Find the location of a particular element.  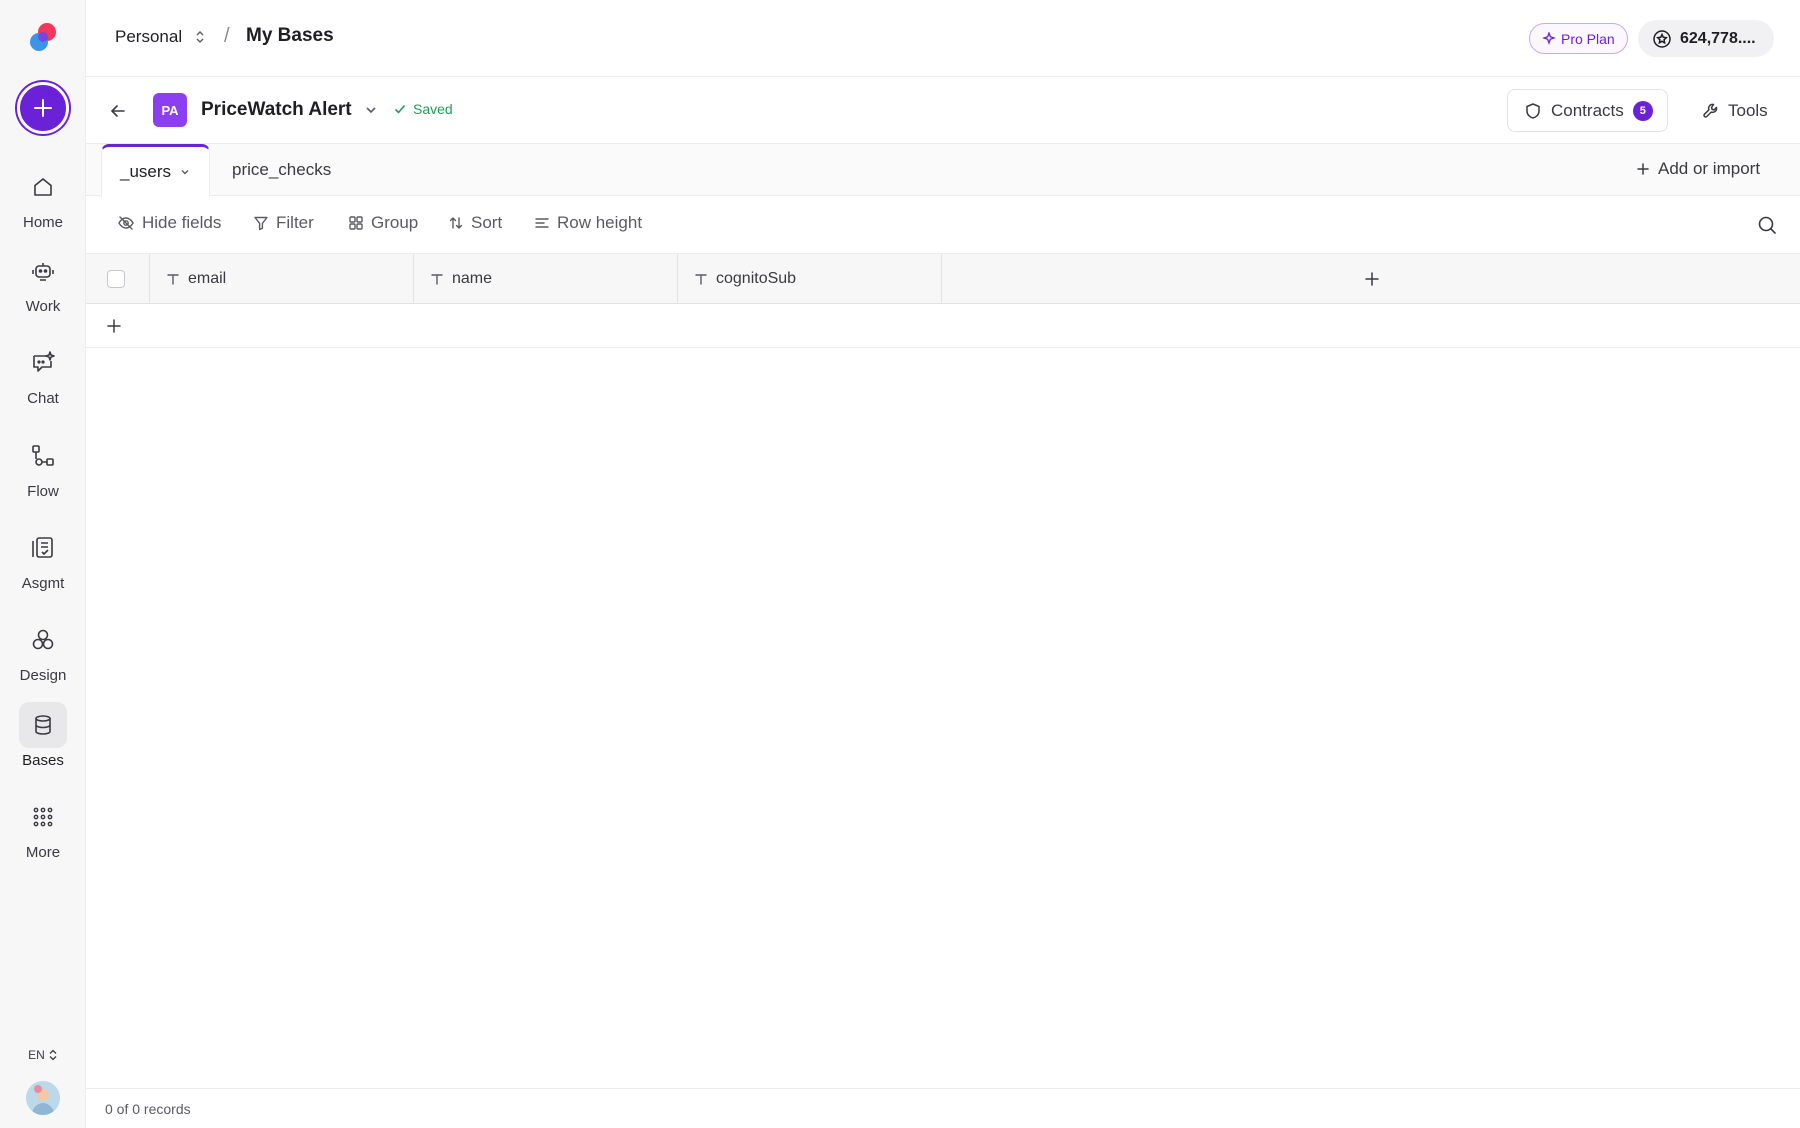

add-field-button is located at coordinates (1372, 279).